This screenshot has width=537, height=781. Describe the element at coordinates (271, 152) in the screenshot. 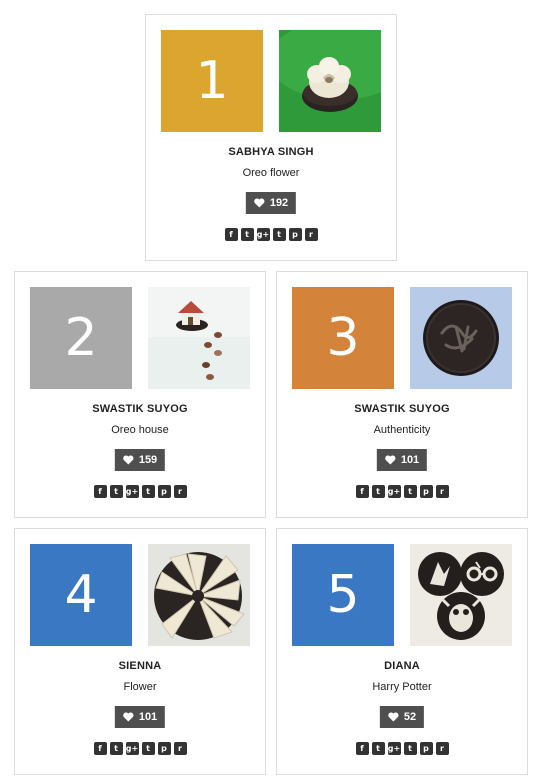

I see `entry-author: SABHYA SINGH` at that location.